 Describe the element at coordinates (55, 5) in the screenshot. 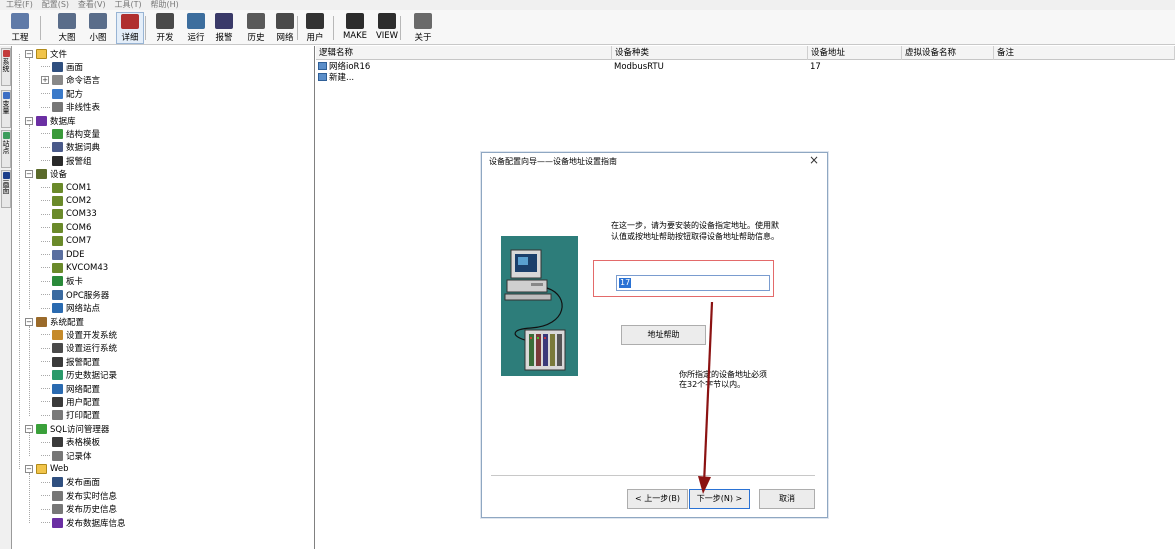

I see `menu-item-config: 配置(S)` at that location.